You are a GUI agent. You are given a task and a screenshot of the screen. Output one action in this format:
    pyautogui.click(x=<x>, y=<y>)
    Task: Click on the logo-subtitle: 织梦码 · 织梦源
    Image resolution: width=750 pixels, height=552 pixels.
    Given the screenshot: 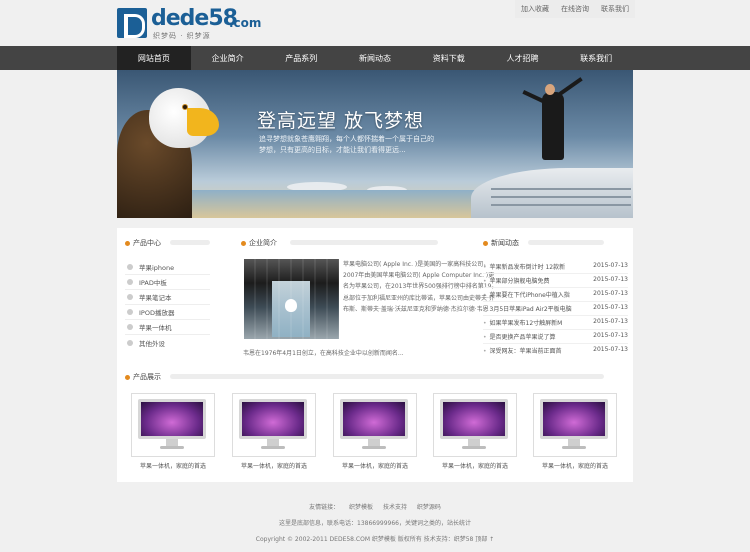 What is the action you would take?
    pyautogui.click(x=182, y=36)
    